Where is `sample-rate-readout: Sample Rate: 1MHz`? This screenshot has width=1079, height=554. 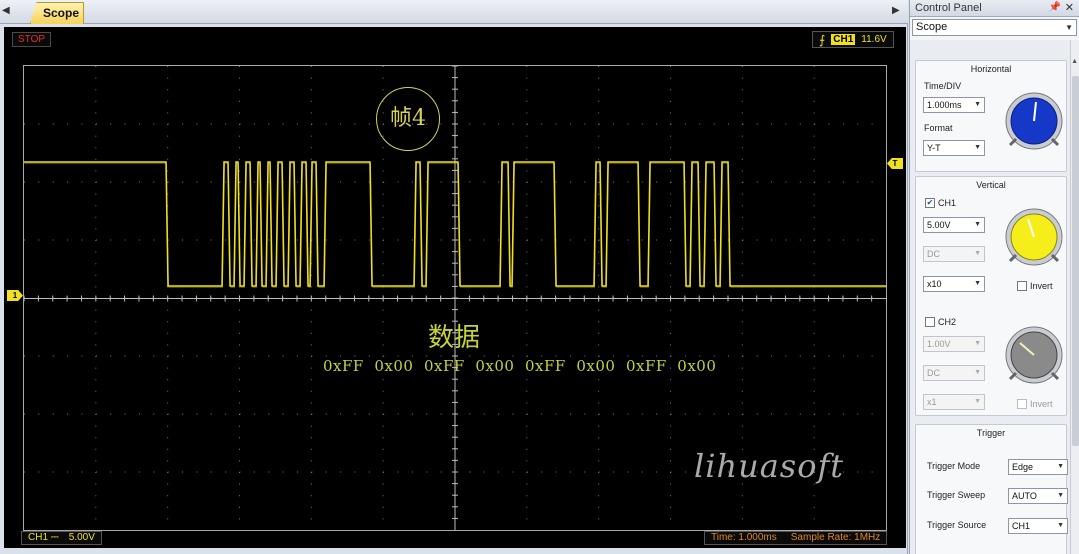
sample-rate-readout: Sample Rate: 1MHz is located at coordinates (835, 537).